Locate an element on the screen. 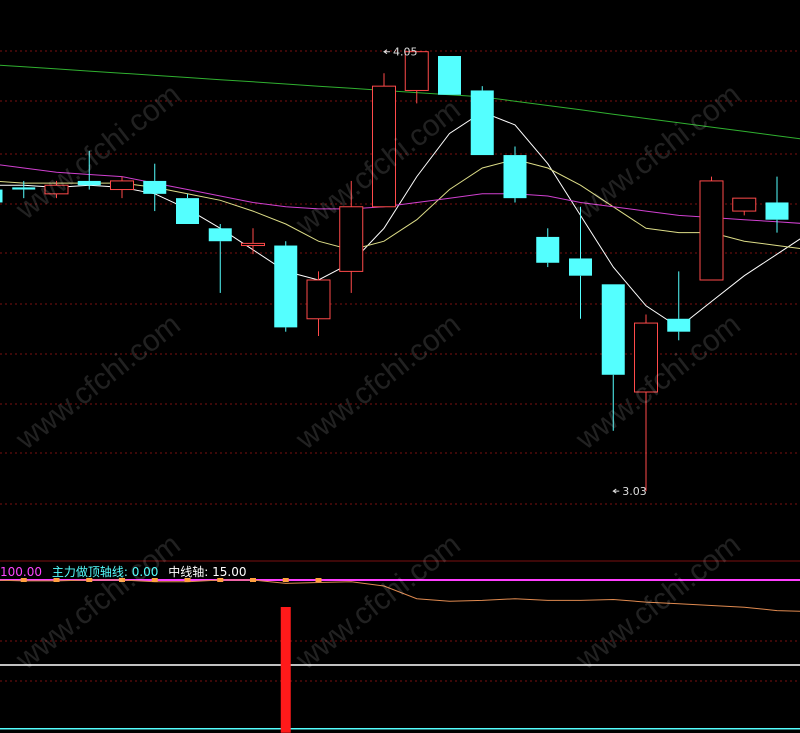 This screenshot has width=800, height=733. legend-top-axis-value: 0.00 is located at coordinates (145, 572).